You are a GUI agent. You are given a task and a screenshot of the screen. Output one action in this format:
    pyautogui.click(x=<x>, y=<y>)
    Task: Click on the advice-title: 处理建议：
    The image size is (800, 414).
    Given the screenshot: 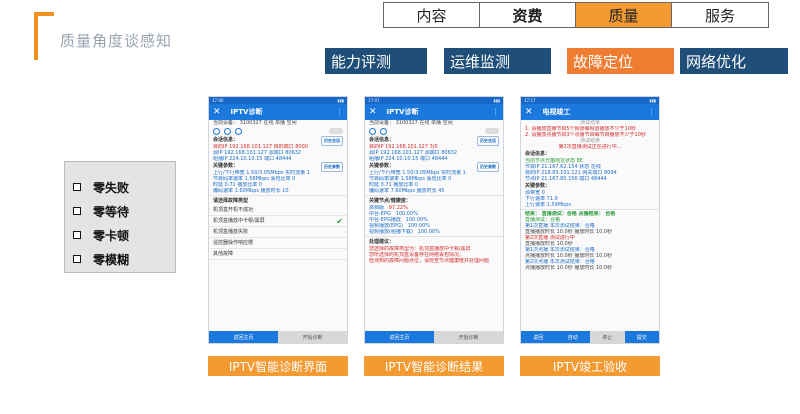 What is the action you would take?
    pyautogui.click(x=382, y=242)
    